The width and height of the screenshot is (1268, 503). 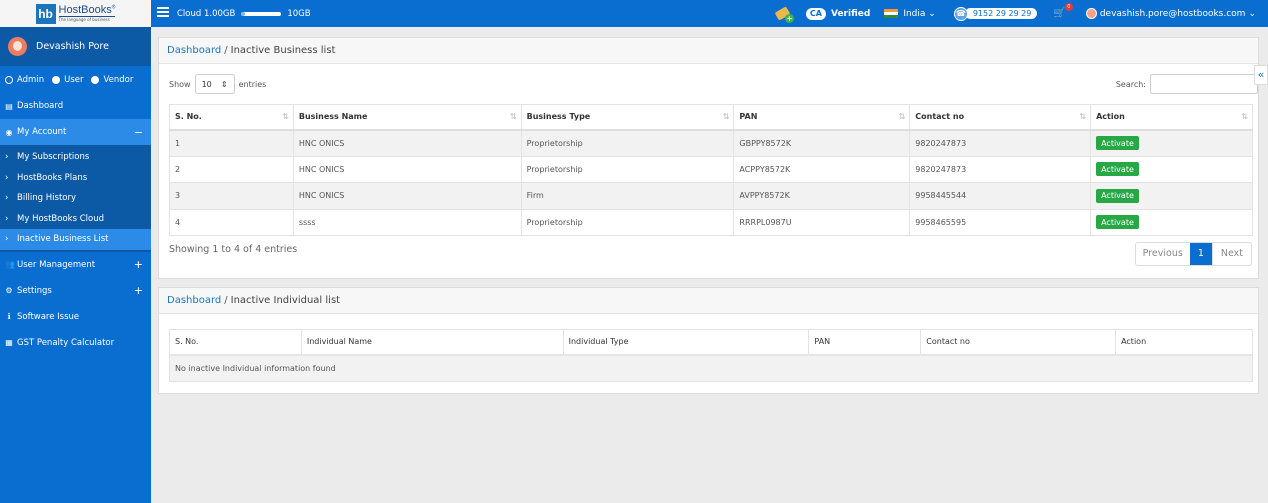 I want to click on pagination: Previous 1 Next, so click(x=1193, y=254).